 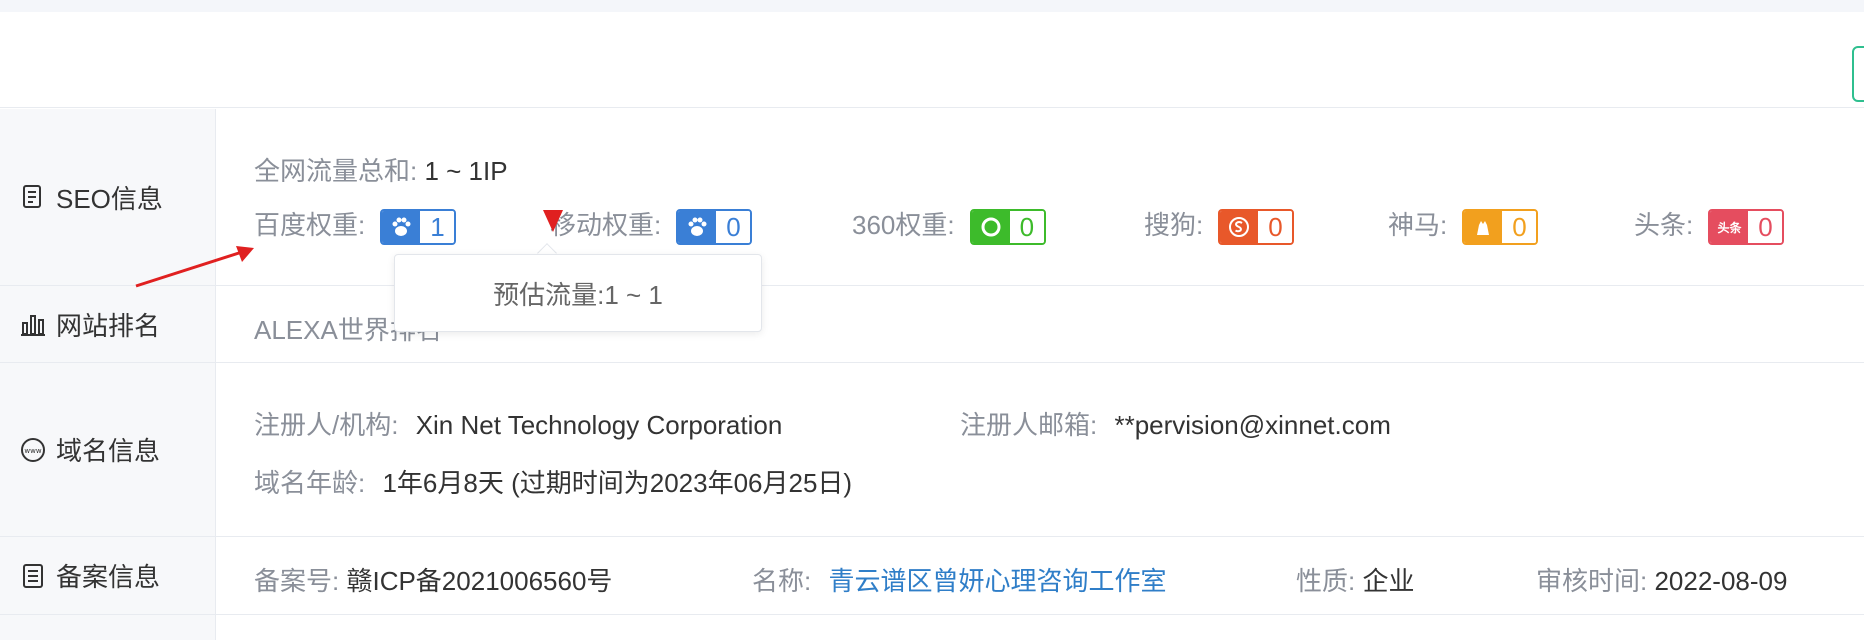 I want to click on shenma-icon, so click(x=1483, y=227).